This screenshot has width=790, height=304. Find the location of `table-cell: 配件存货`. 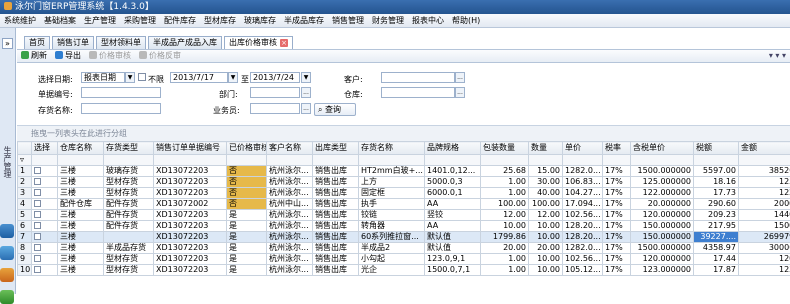

table-cell: 配件存货 is located at coordinates (129, 226).